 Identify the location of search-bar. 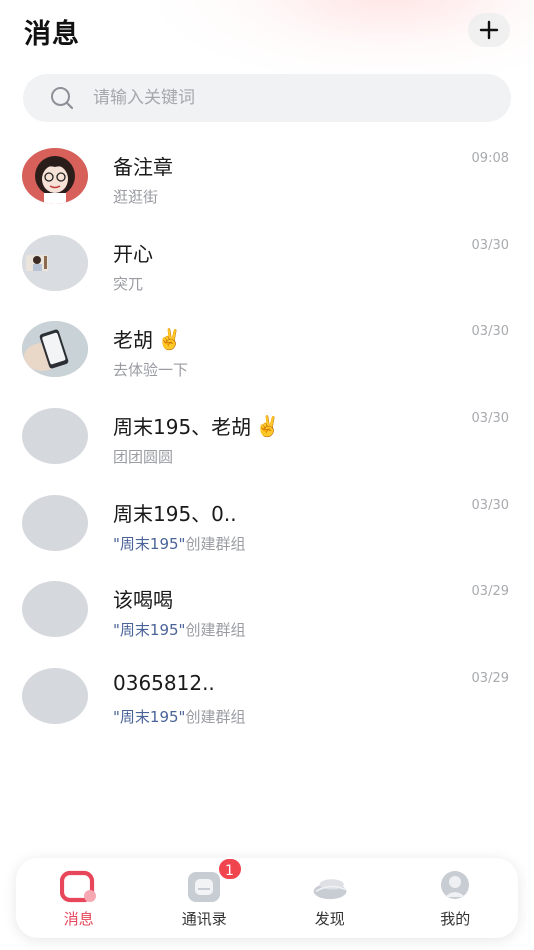
(267, 98).